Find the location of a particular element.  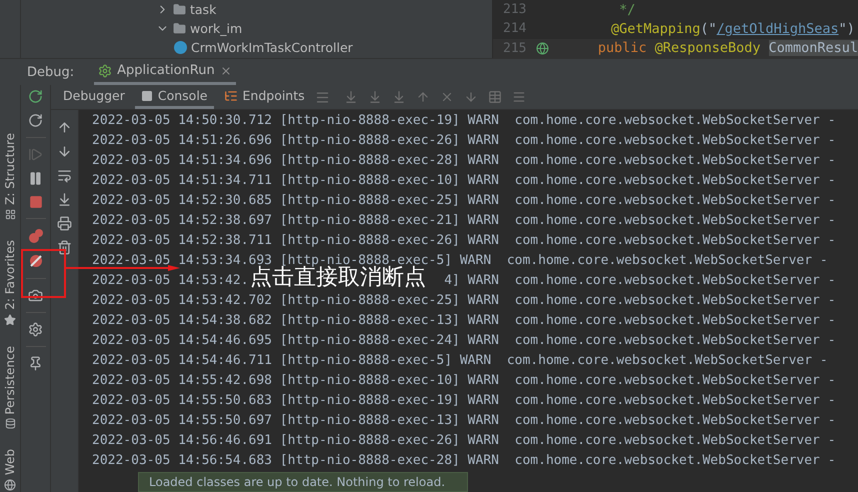

notification: Loaded classes are up to date. Nothing to reload. is located at coordinates (303, 482).